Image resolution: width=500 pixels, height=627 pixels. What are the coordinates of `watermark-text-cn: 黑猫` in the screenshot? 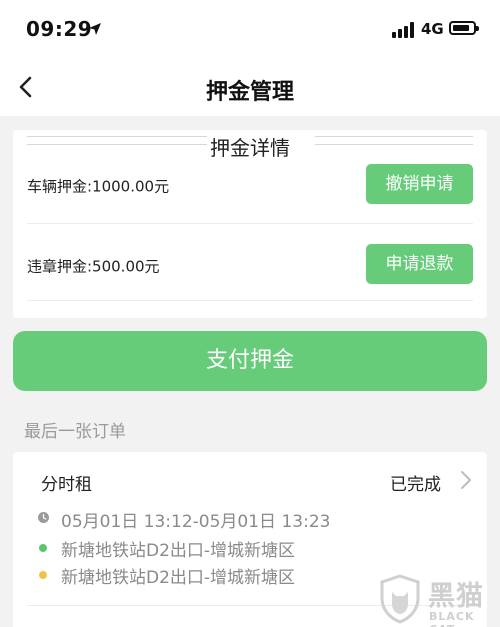 It's located at (456, 596).